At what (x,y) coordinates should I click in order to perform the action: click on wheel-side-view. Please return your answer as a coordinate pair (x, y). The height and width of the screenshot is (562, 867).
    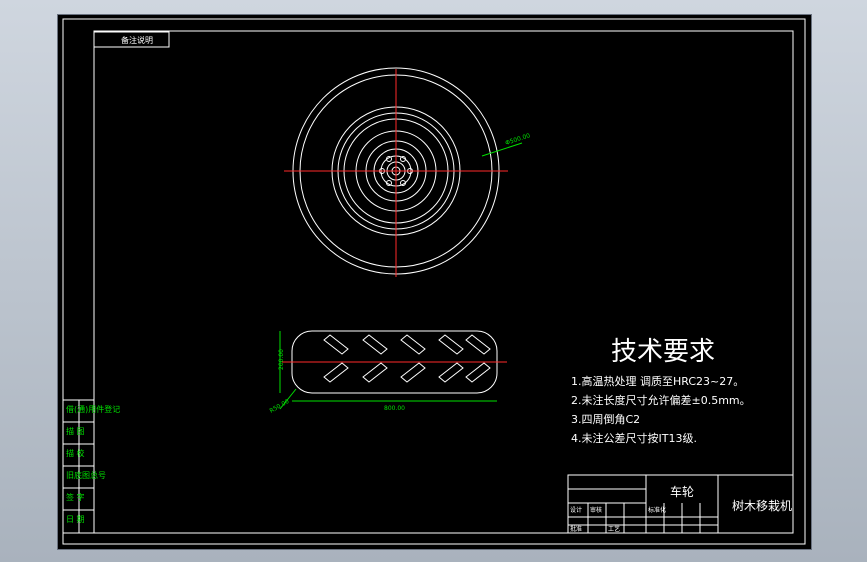
    Looking at the image, I should click on (394, 362).